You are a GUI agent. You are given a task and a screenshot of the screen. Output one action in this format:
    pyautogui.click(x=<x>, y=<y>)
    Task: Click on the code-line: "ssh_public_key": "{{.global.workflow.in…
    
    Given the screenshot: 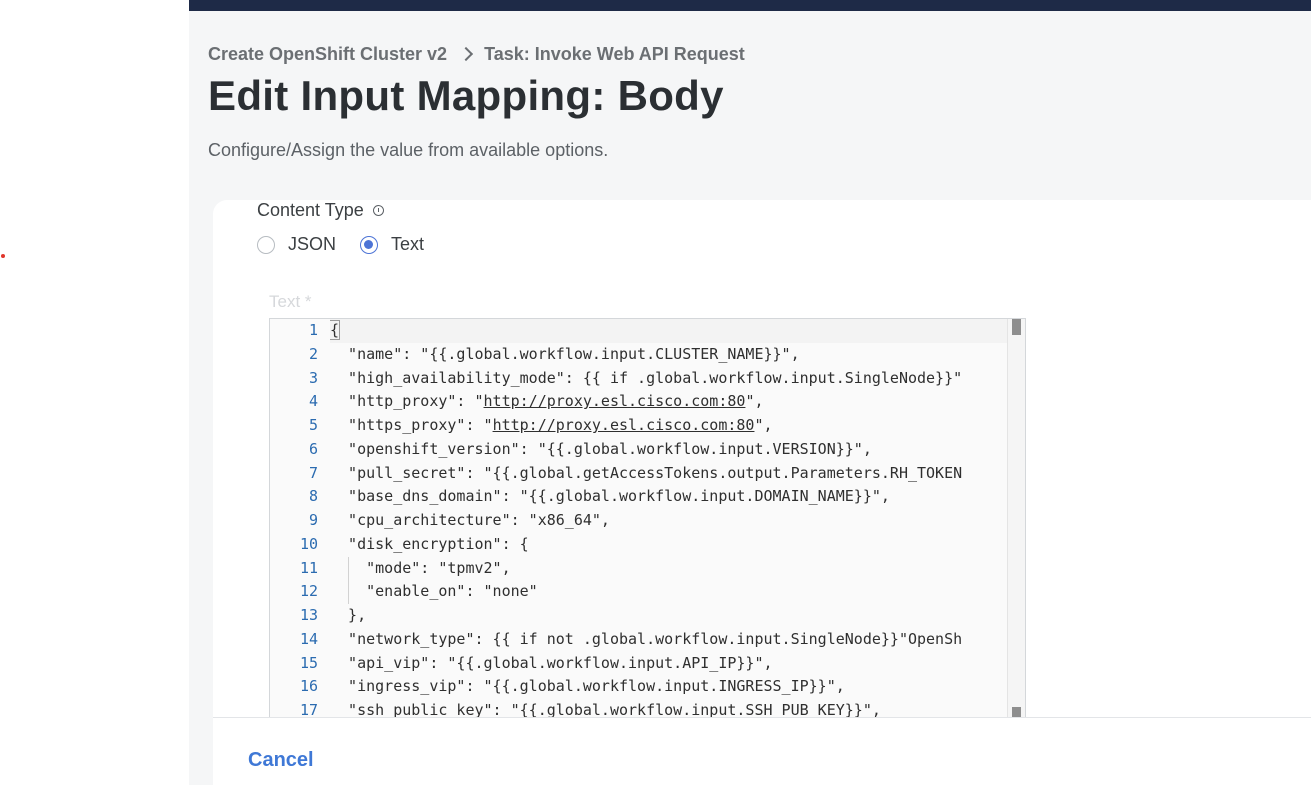 What is the action you would take?
    pyautogui.click(x=669, y=709)
    